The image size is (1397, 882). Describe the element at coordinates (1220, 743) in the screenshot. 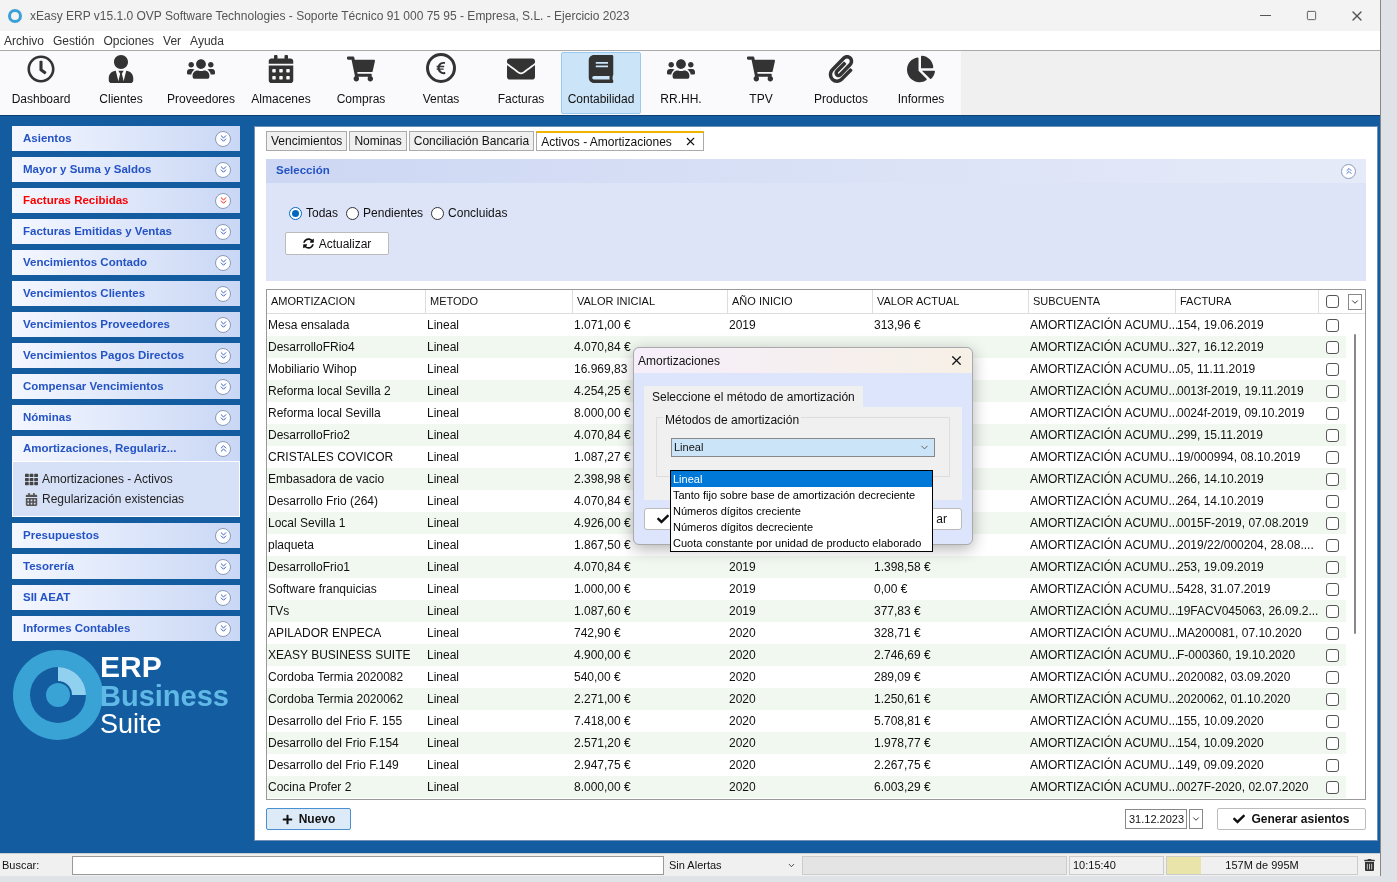

I see `table-cell-text: 154, 10.09.2020` at that location.